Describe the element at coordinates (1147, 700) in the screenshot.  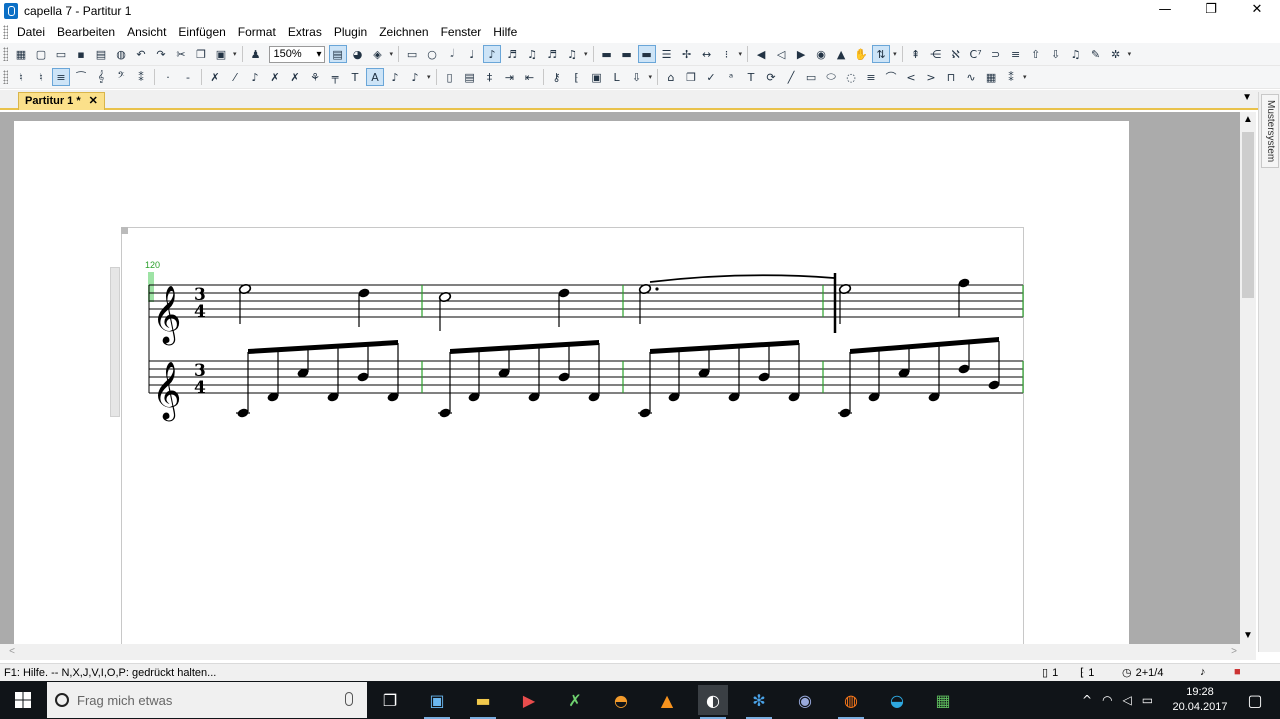
I see `network-icon: ▭` at that location.